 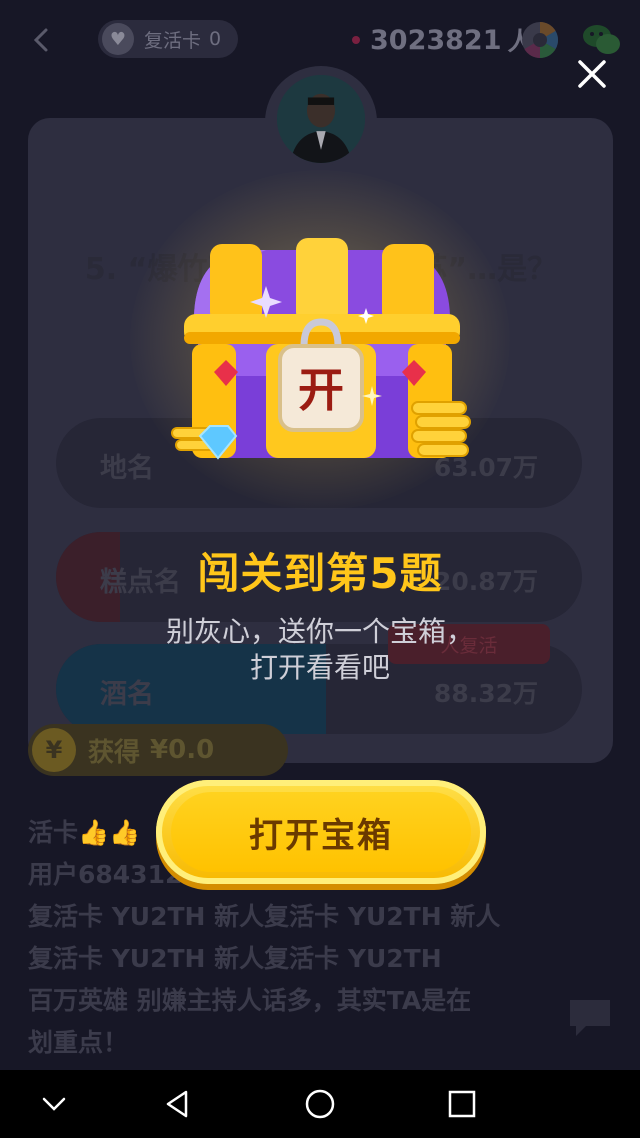 I want to click on nav-recents-icon, so click(x=462, y=1104).